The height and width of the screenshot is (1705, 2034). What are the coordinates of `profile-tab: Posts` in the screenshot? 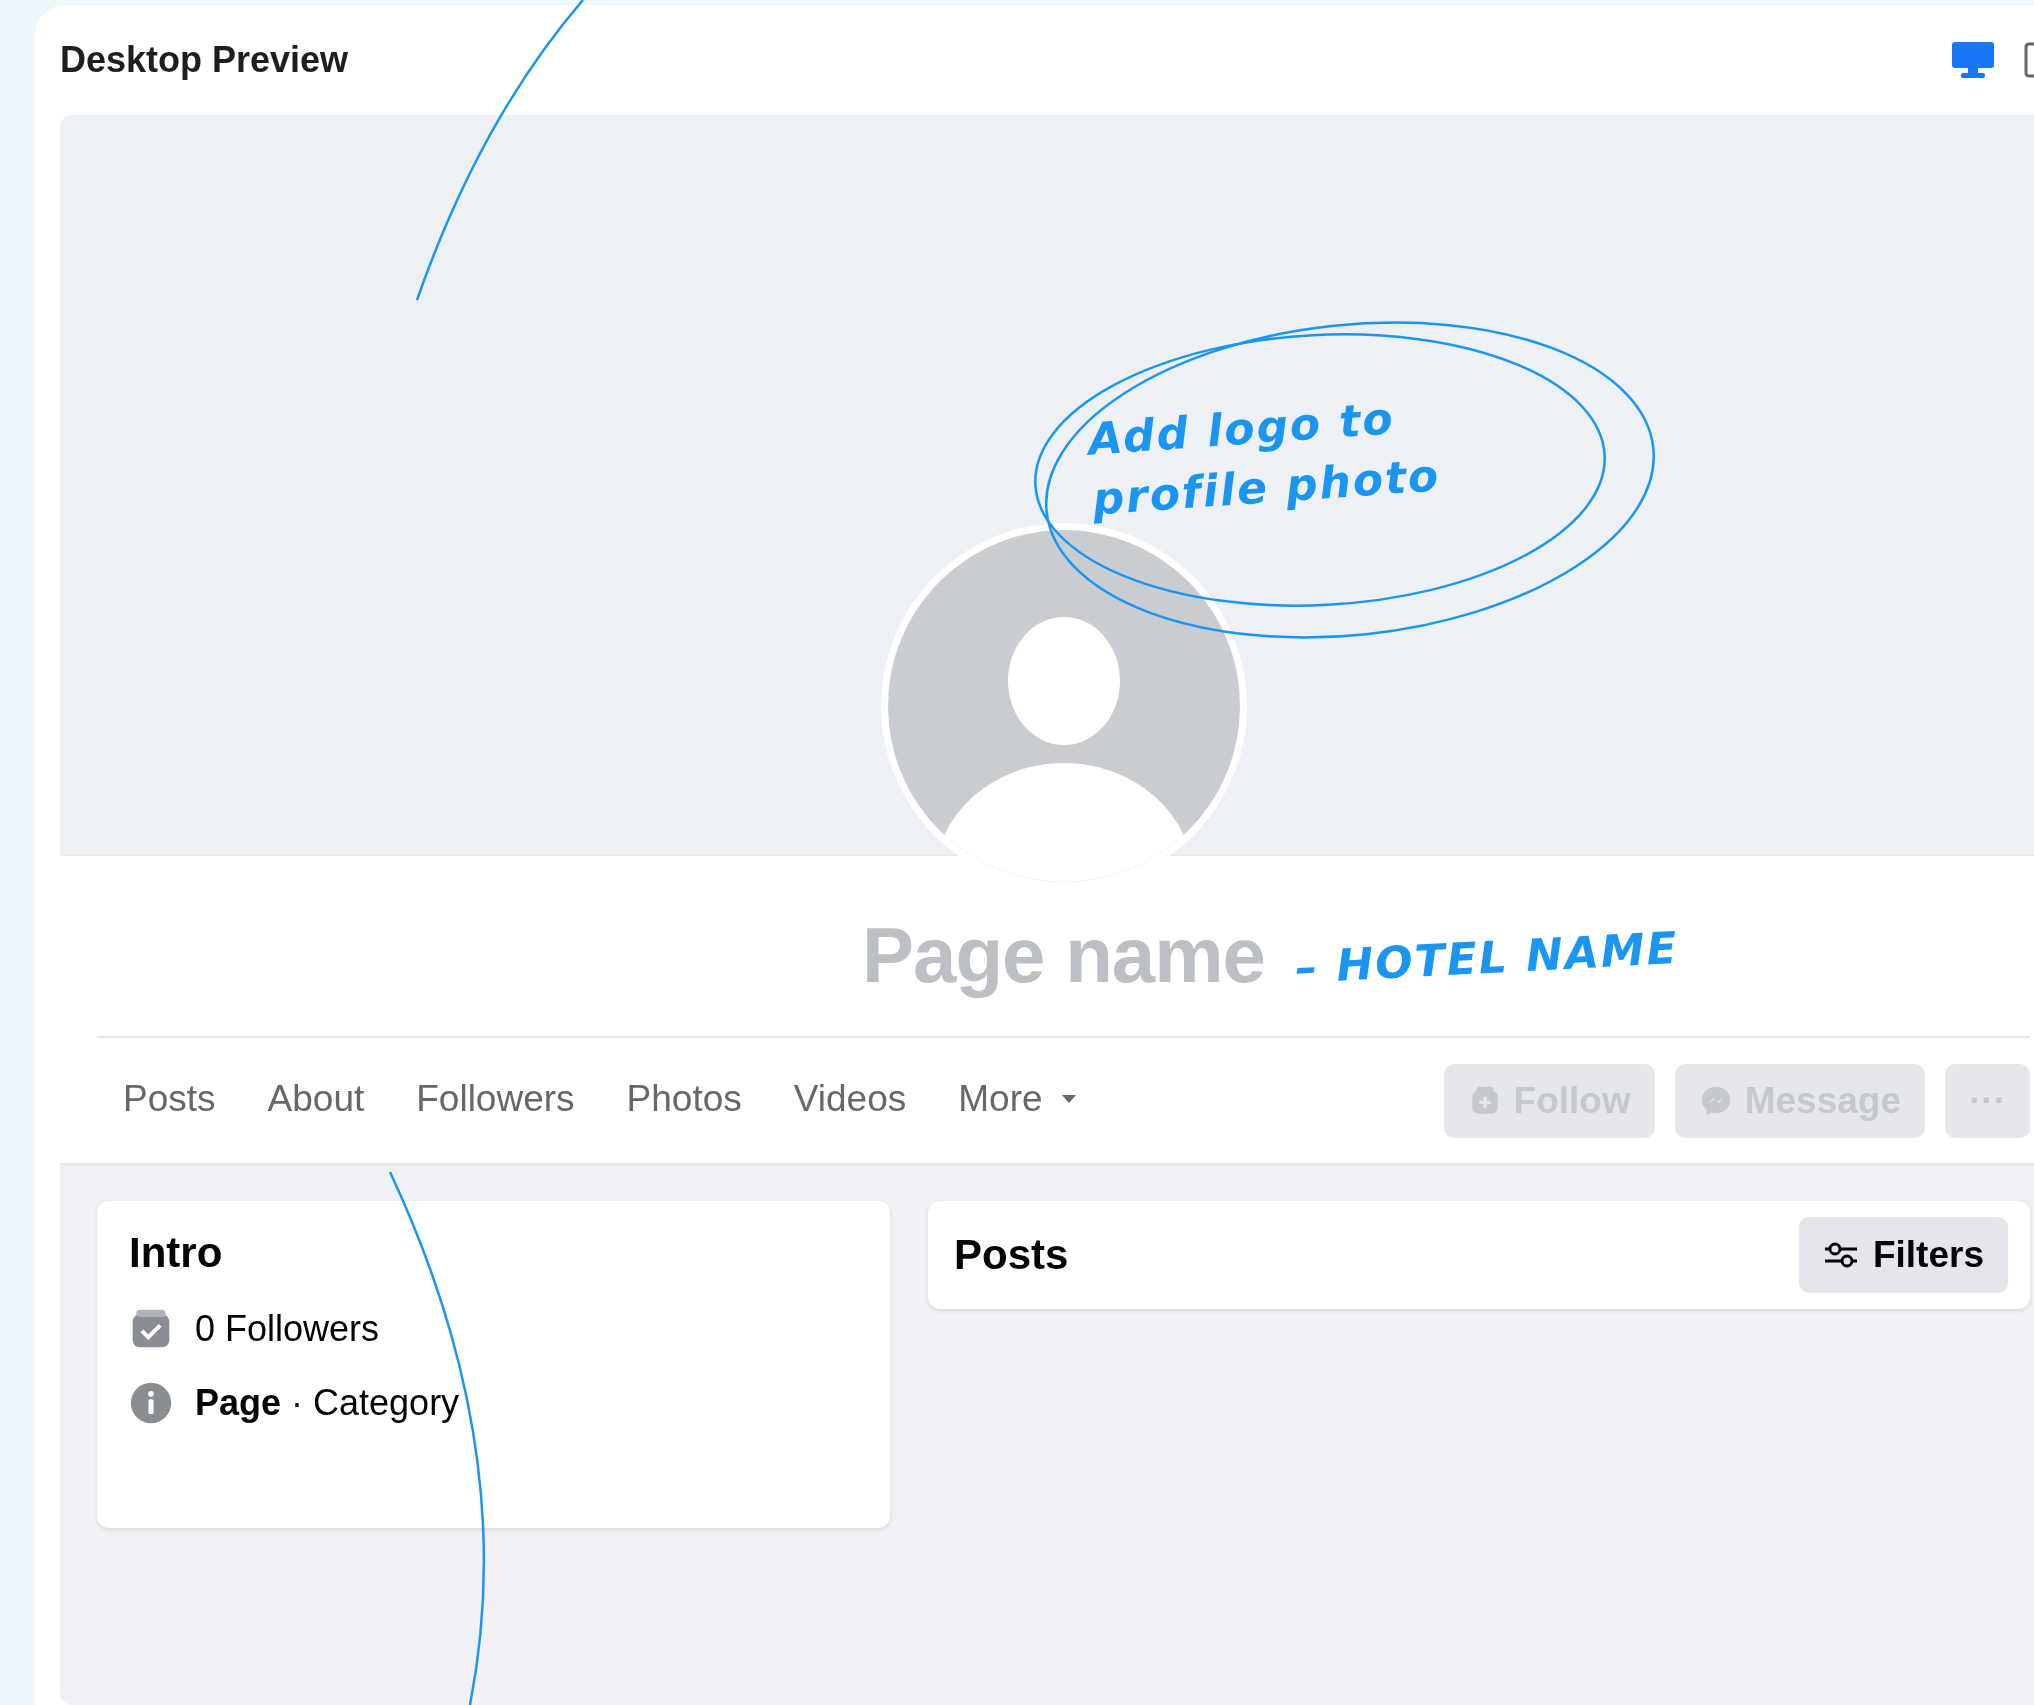 It's located at (169, 1100).